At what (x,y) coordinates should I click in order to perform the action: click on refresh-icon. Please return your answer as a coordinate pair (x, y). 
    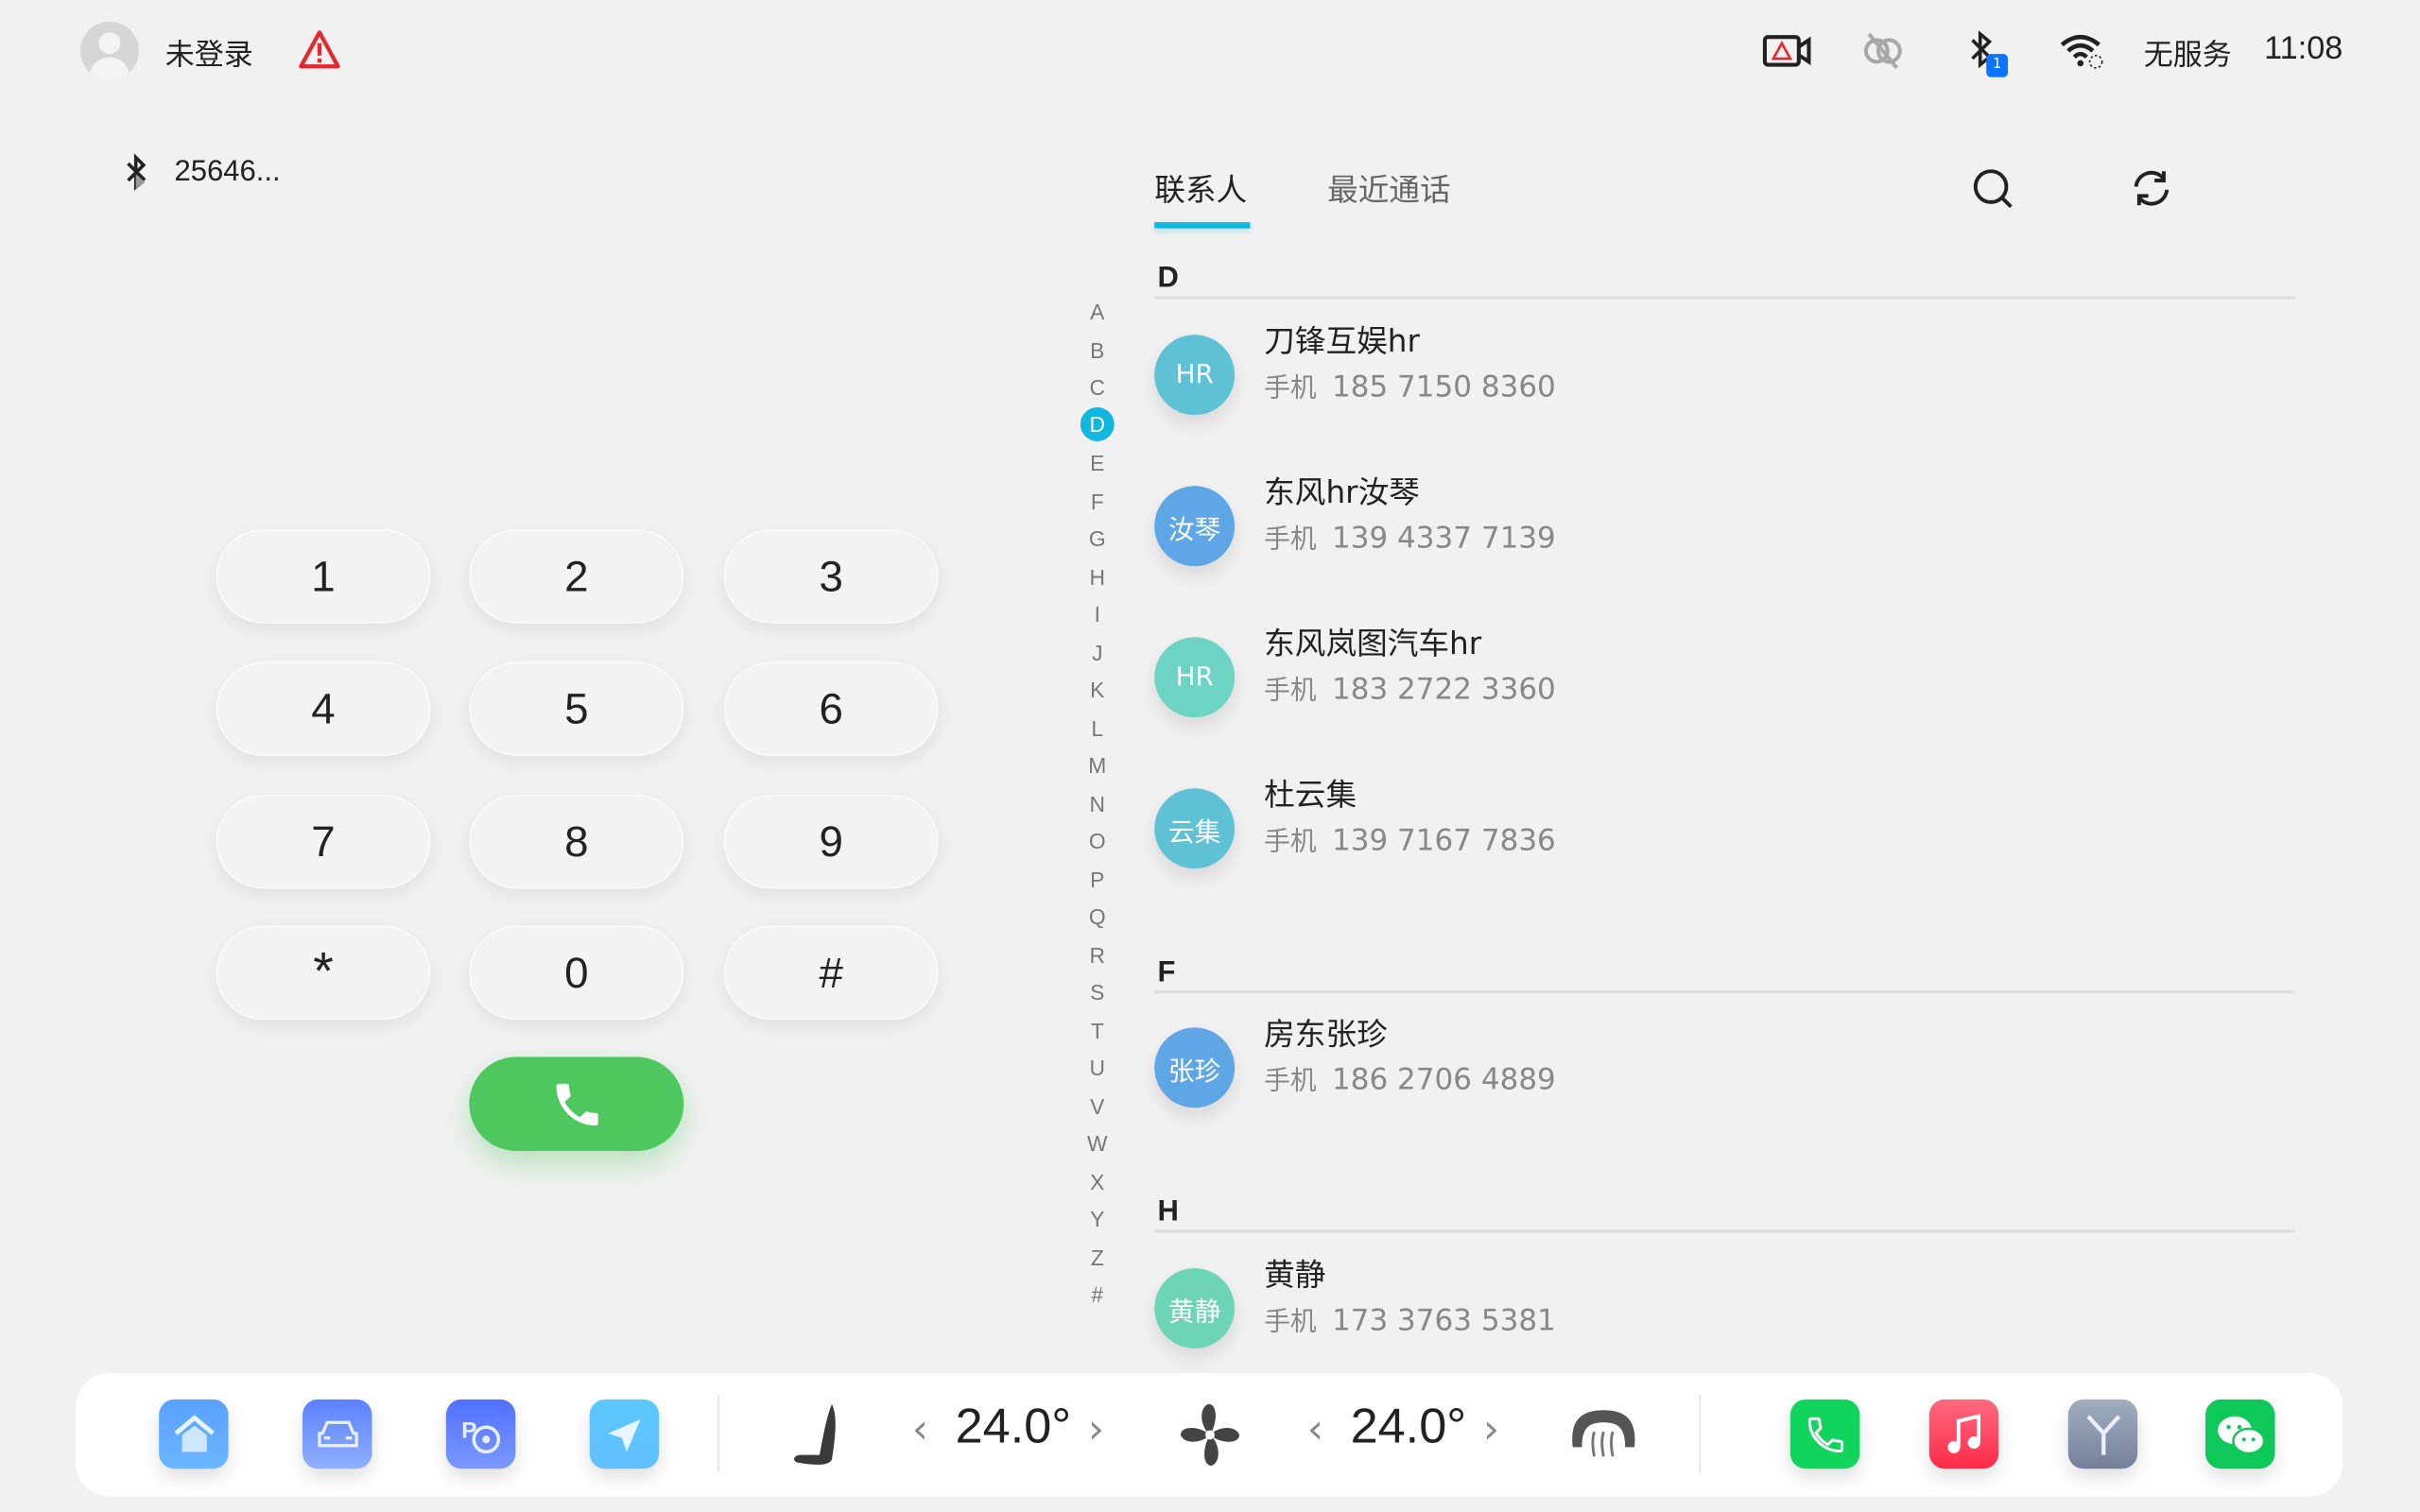
    Looking at the image, I should click on (2152, 188).